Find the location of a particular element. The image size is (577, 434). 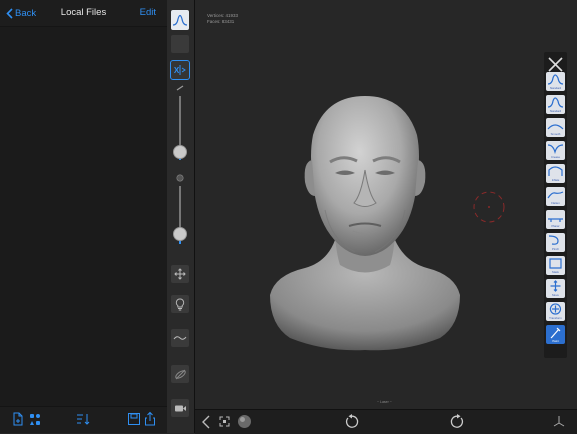

mesh-stats: Vertices: 41933 Faces: 83431 is located at coordinates (222, 18).